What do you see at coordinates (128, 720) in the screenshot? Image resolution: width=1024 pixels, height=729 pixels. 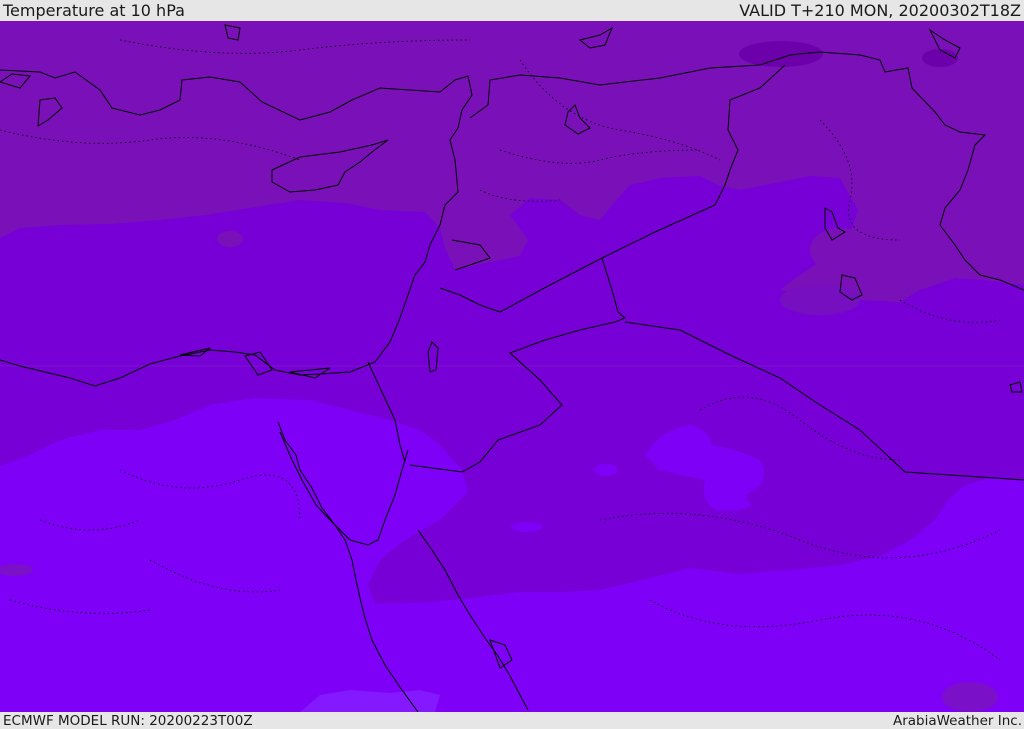 I see `model-run-label: ECMWF MODEL RUN: 20200223T00Z` at bounding box center [128, 720].